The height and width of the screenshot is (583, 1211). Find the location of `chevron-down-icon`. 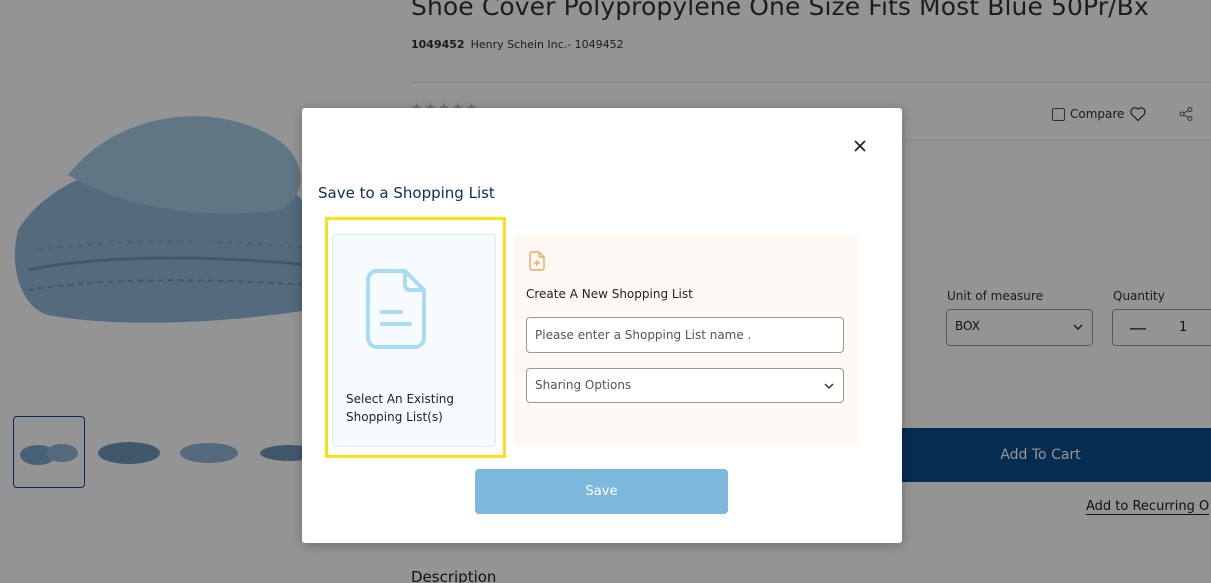

chevron-down-icon is located at coordinates (829, 386).